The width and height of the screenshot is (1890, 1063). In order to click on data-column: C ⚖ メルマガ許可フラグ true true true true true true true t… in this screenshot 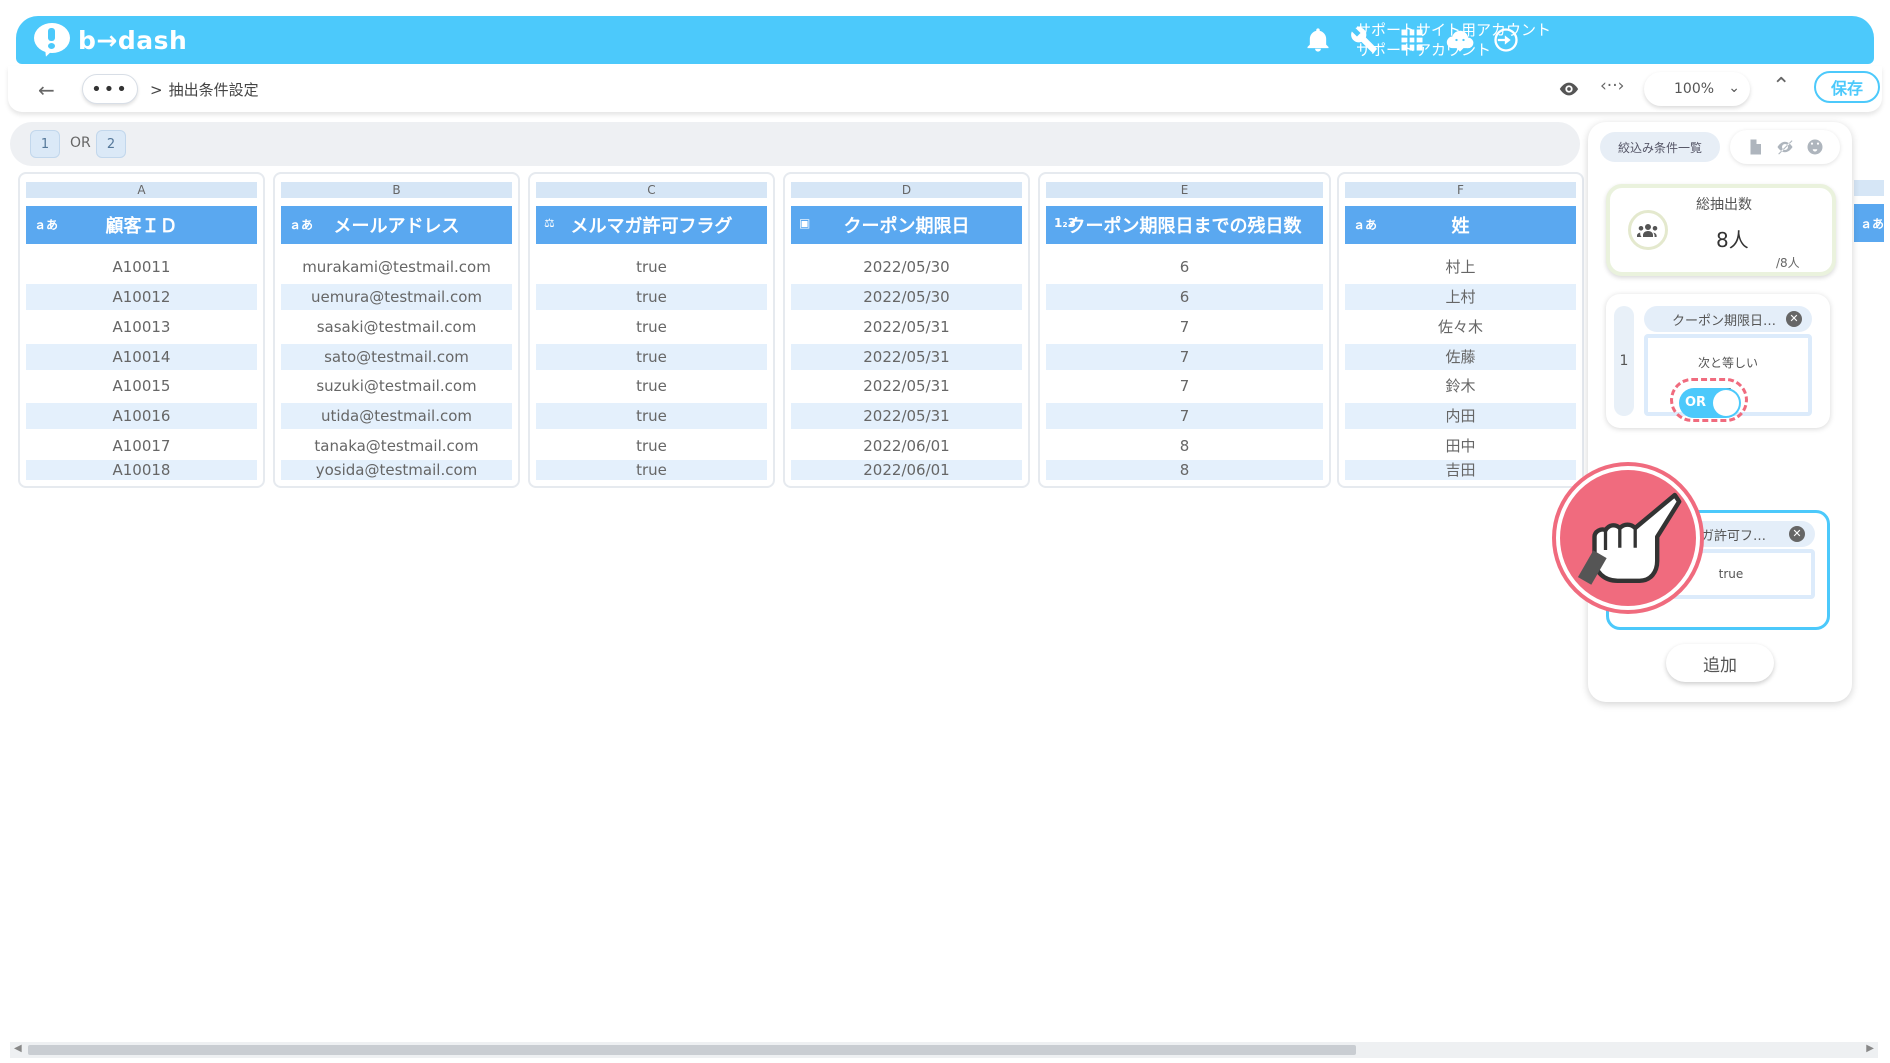, I will do `click(651, 330)`.